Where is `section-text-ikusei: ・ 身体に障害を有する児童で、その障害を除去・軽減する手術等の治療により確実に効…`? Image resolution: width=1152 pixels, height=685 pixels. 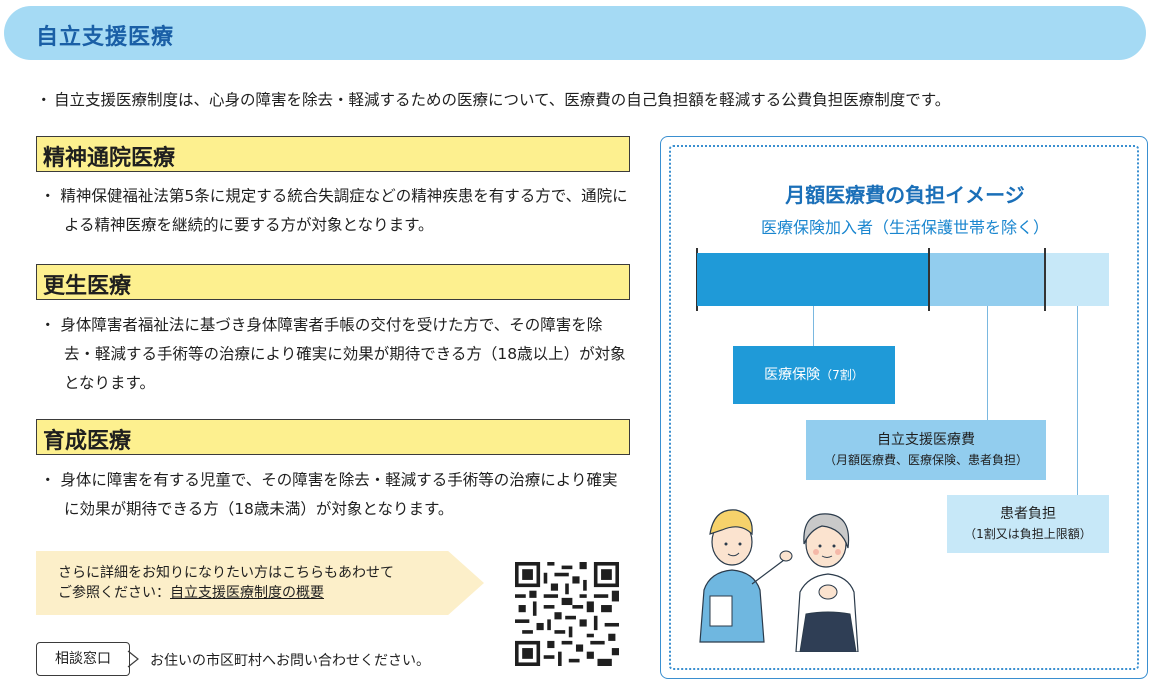 section-text-ikusei: ・ 身体に障害を有する児童で、その障害を除去・軽減する手術等の治療により確実に効… is located at coordinates (329, 494).